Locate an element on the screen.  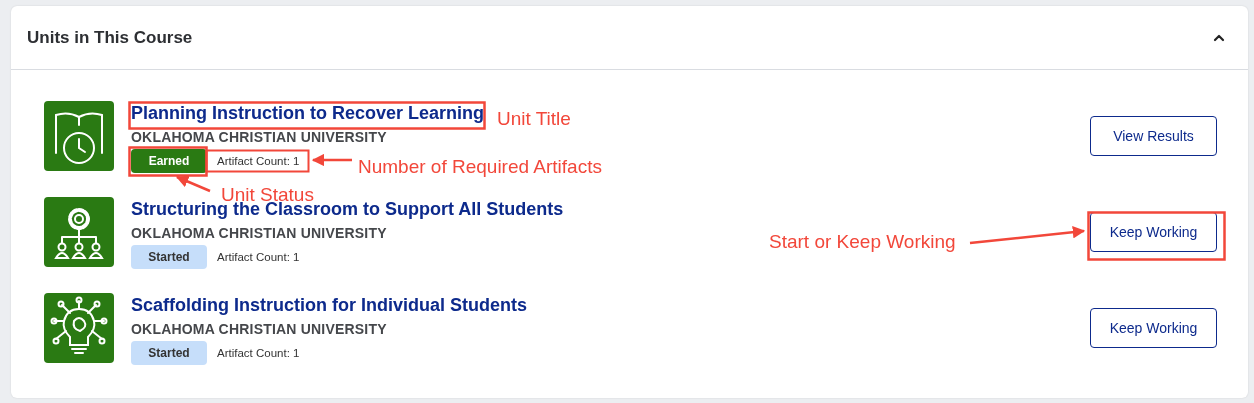
unit-title: Planning Instruction to Recover Learning is located at coordinates (308, 113).